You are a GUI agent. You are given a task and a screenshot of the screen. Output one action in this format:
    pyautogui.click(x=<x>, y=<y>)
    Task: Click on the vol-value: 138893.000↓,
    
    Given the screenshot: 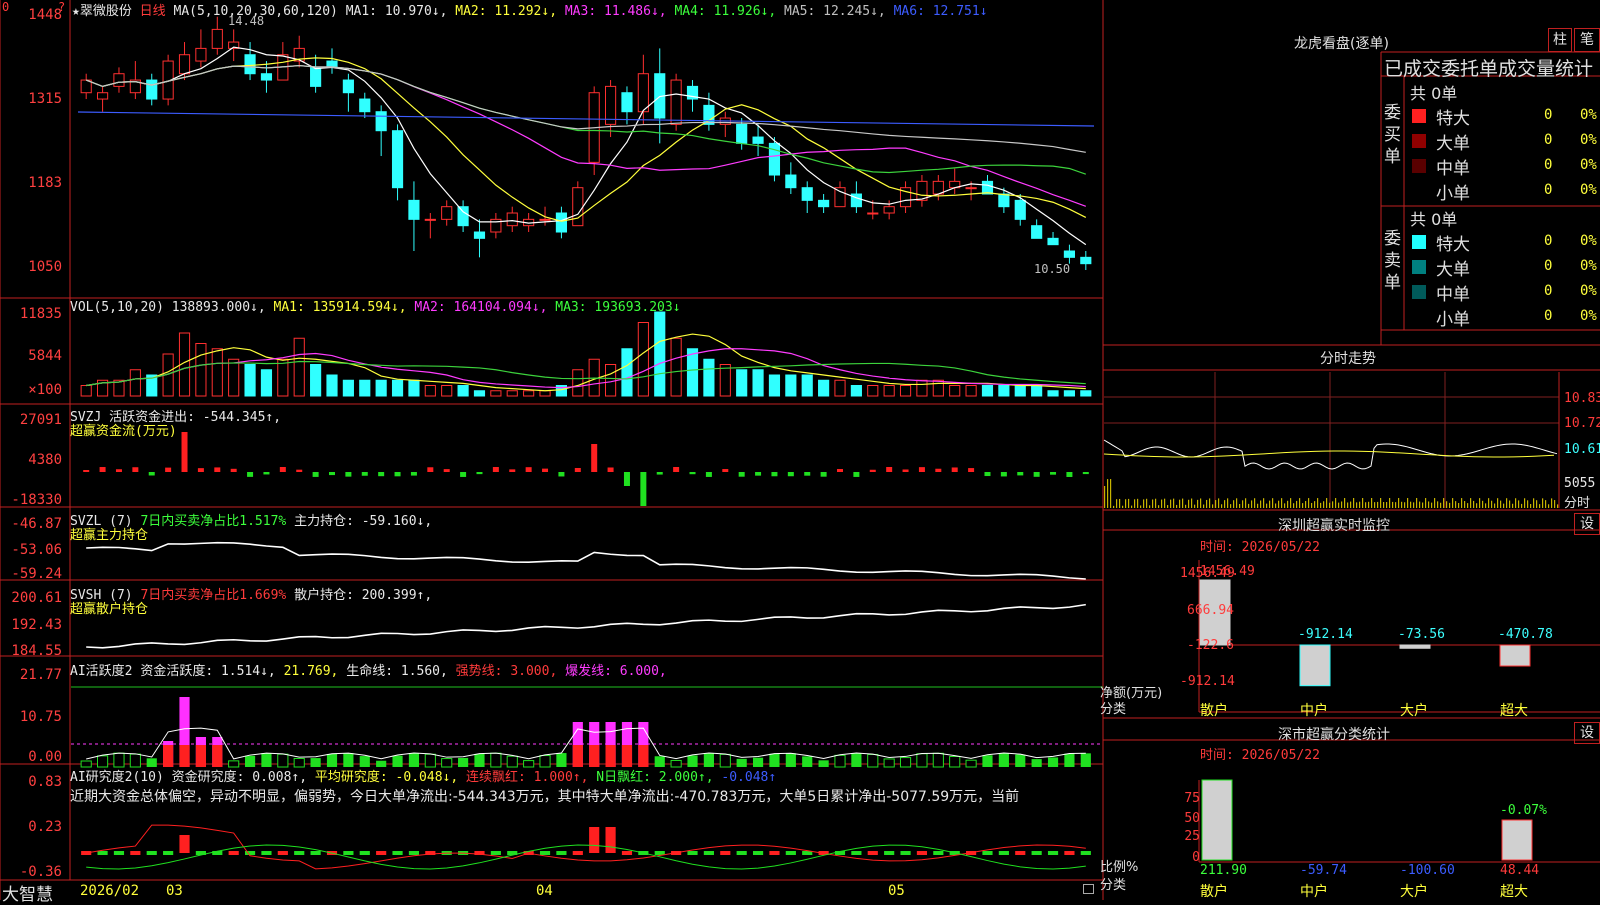 What is the action you would take?
    pyautogui.click(x=218, y=307)
    